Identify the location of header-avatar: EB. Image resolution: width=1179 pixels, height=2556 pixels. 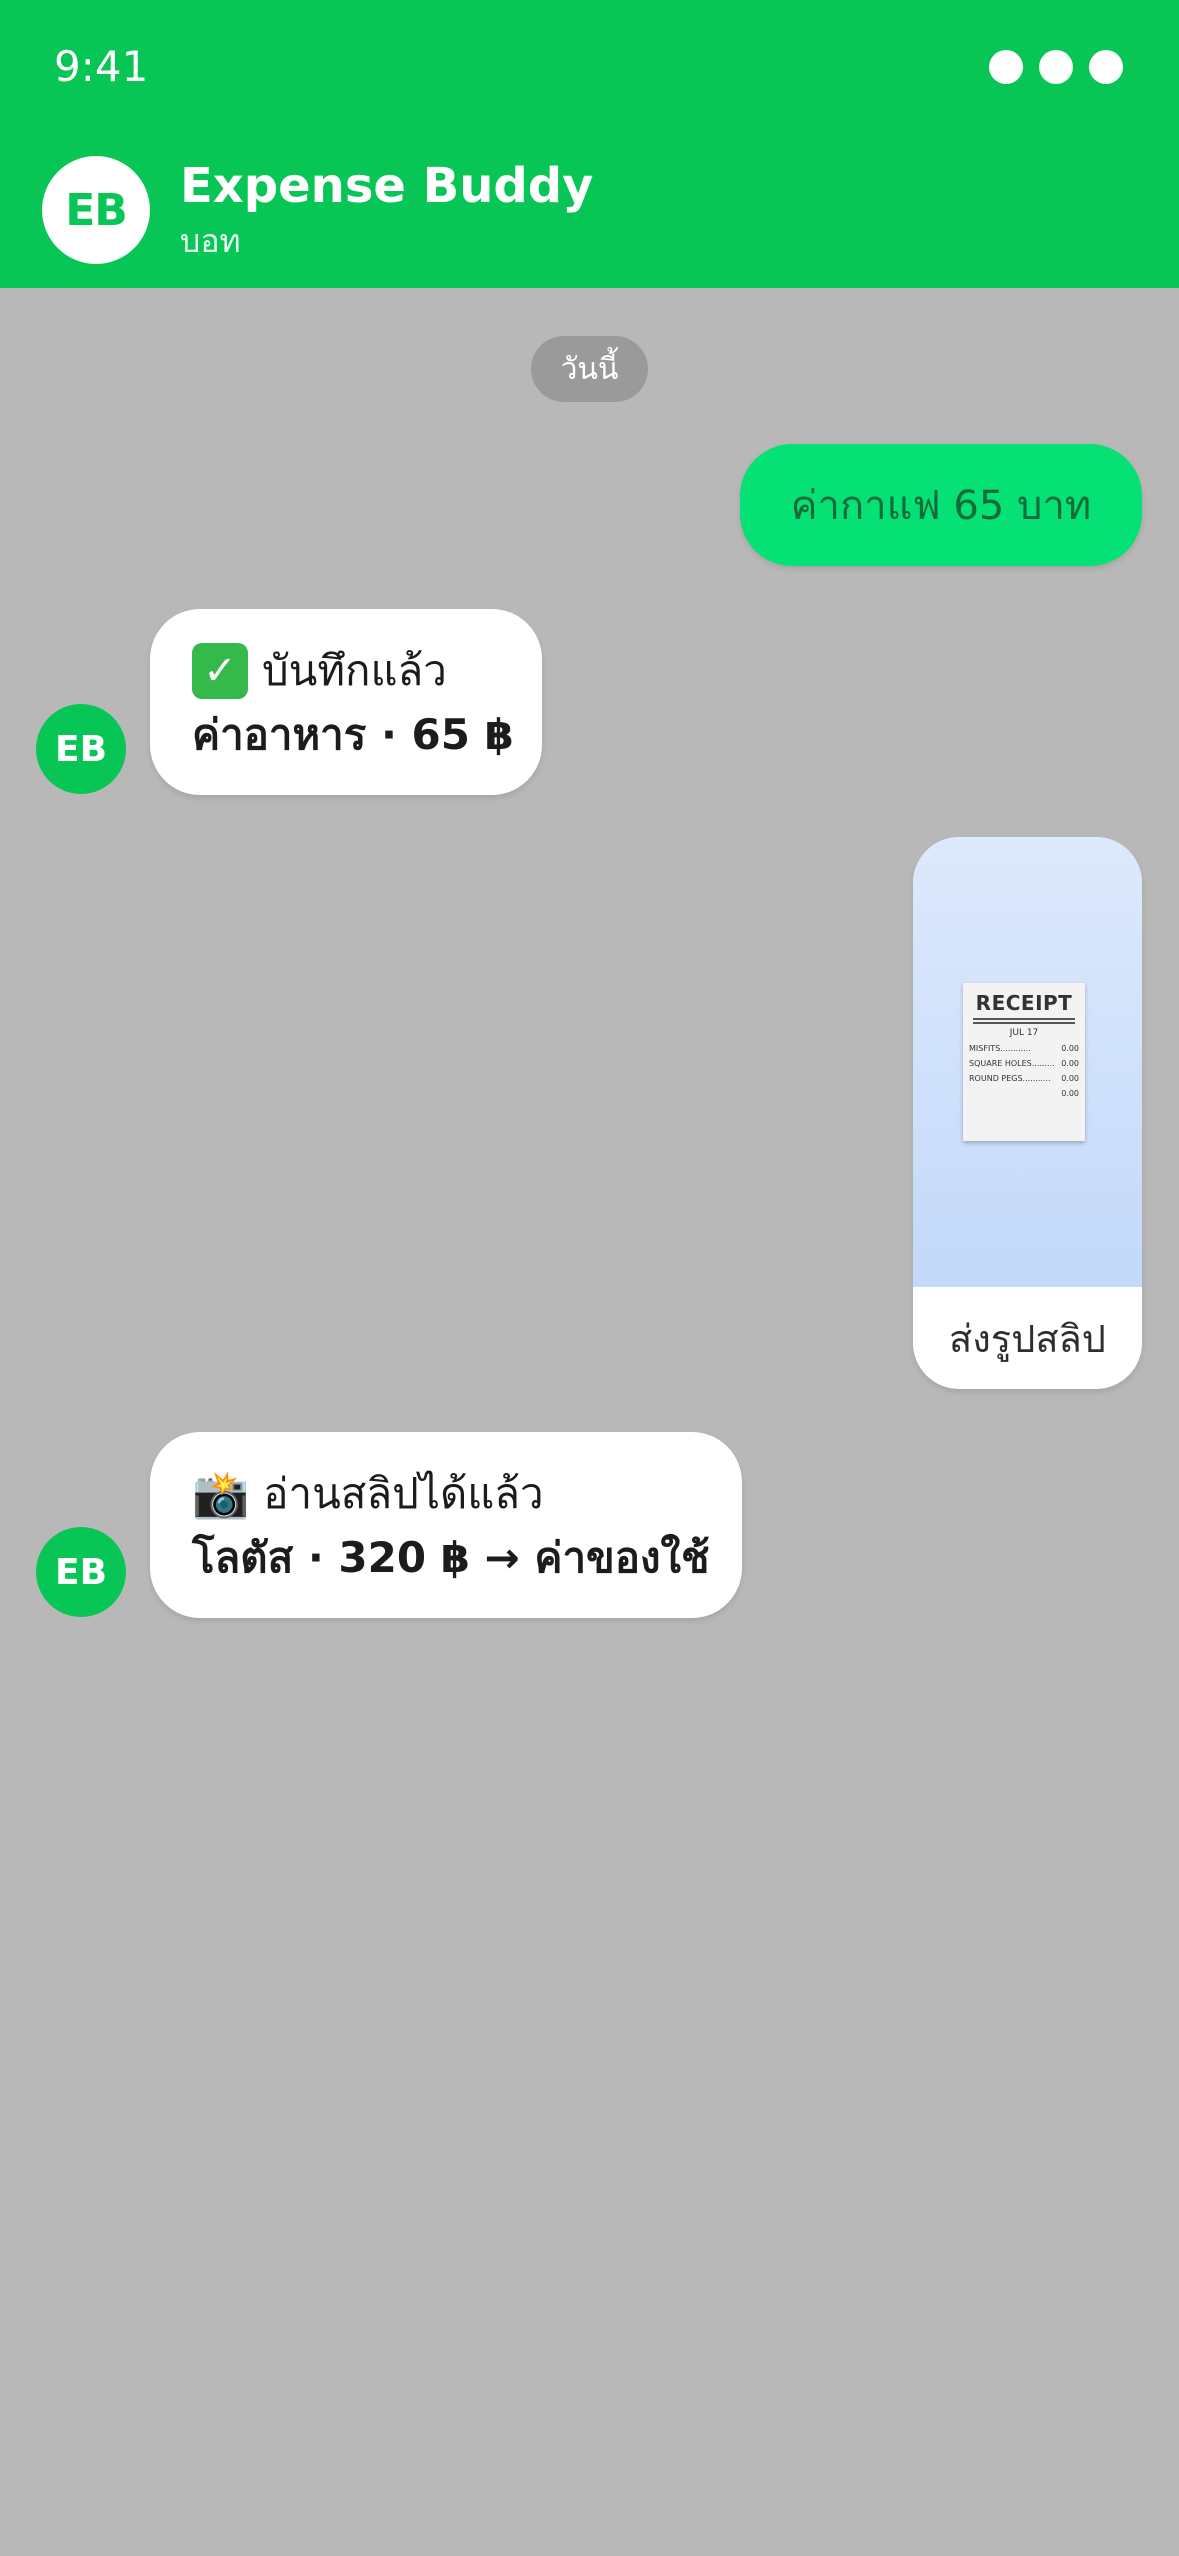
(96, 210).